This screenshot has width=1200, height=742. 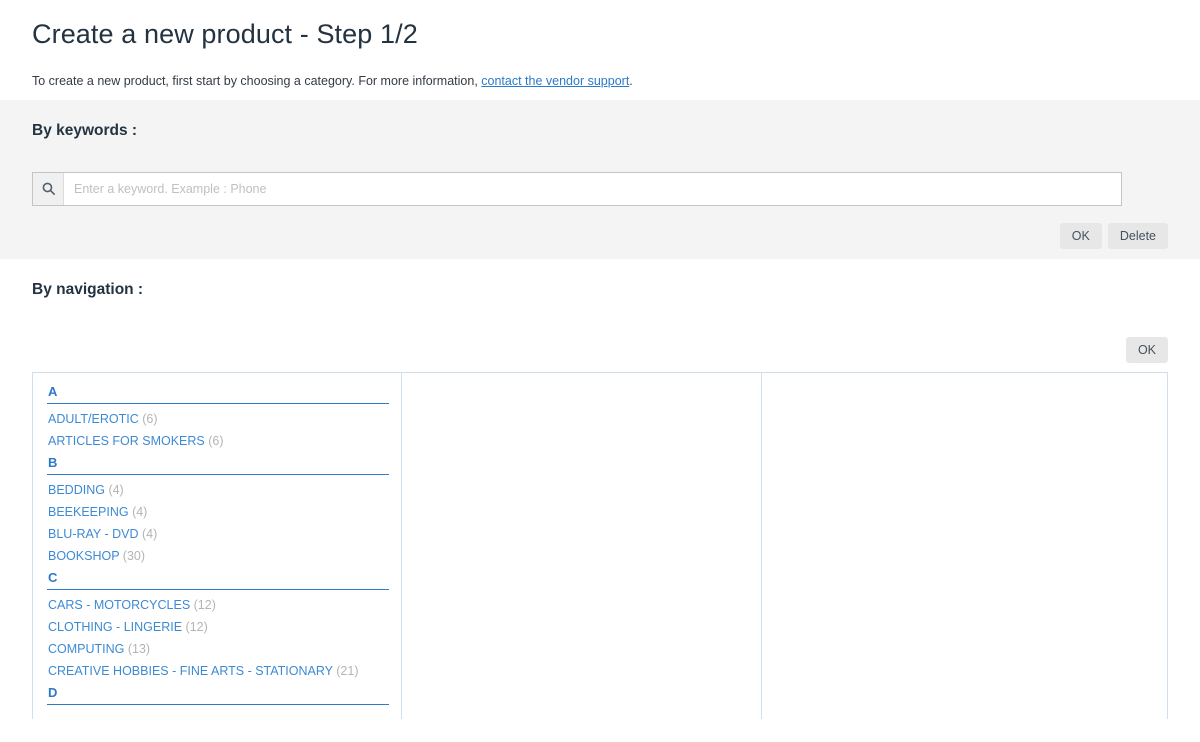 I want to click on search-icon, so click(x=48, y=188).